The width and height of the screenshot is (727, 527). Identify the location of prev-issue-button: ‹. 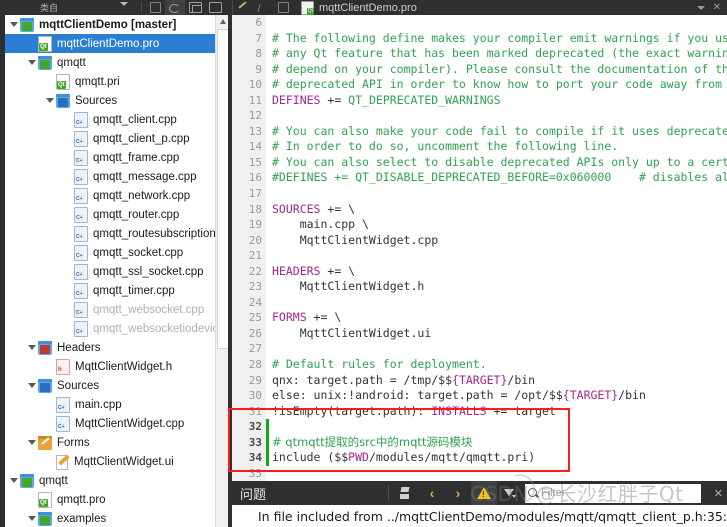
(432, 493).